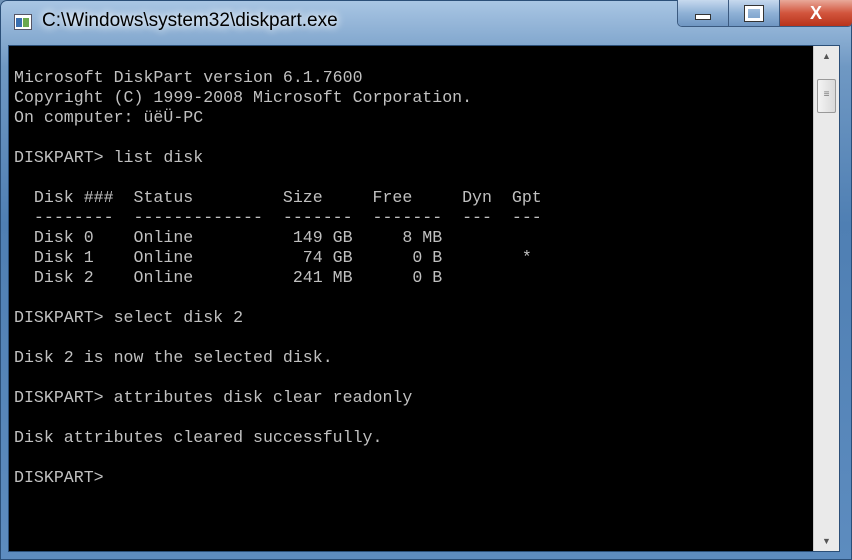 The width and height of the screenshot is (852, 560). Describe the element at coordinates (826, 298) in the screenshot. I see `vertical-scrollbar: ▲ ≡ ▼` at that location.